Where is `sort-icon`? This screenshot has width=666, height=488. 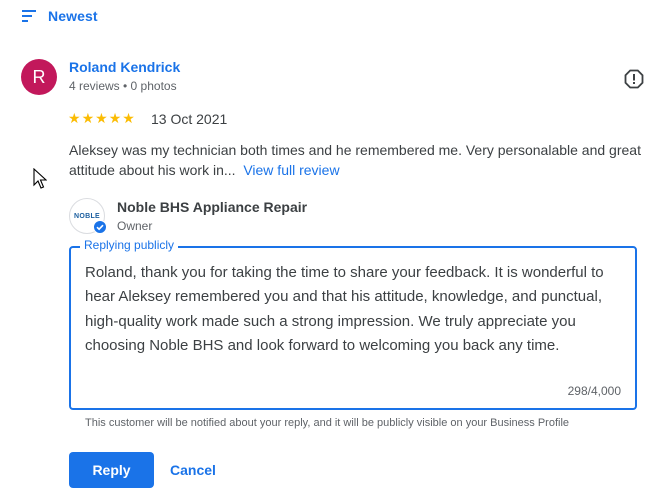 sort-icon is located at coordinates (30, 16).